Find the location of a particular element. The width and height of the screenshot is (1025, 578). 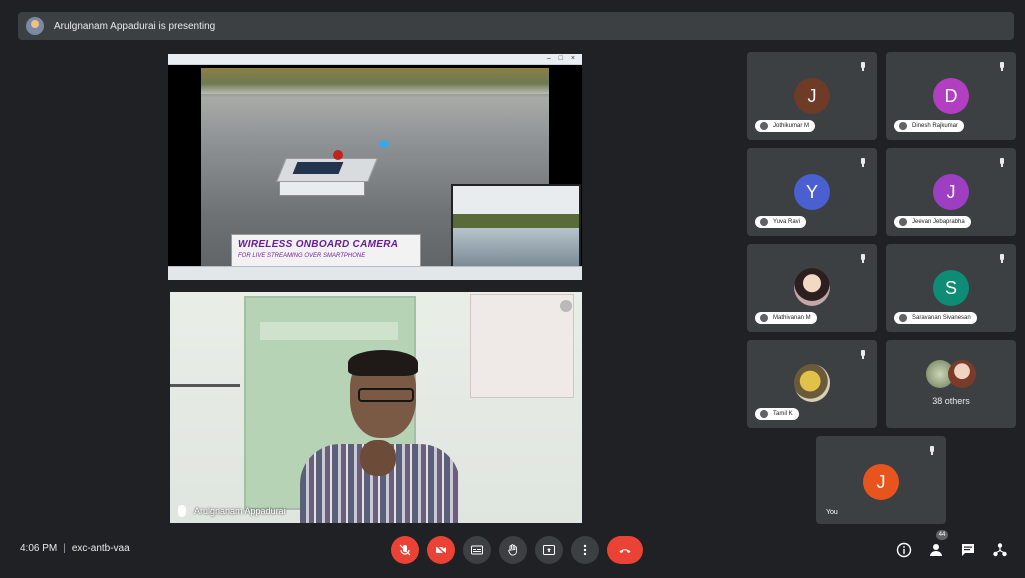

avatar-initial: D is located at coordinates (951, 95).